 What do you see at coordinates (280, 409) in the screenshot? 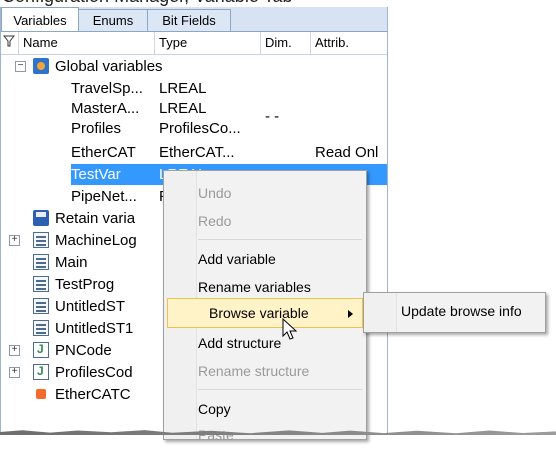
I see `menu-item-copy: Copy` at bounding box center [280, 409].